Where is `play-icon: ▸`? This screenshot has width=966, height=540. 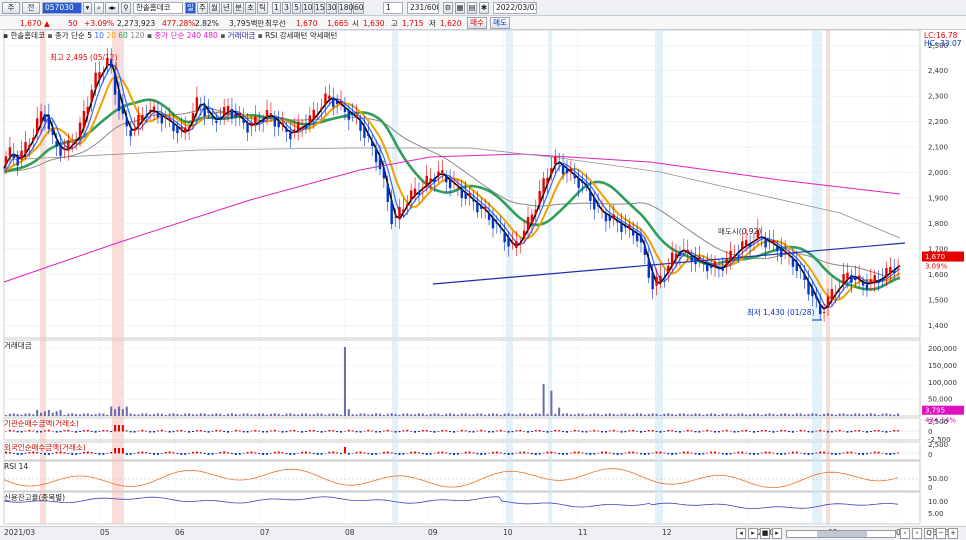
play-icon: ▸ is located at coordinates (753, 533).